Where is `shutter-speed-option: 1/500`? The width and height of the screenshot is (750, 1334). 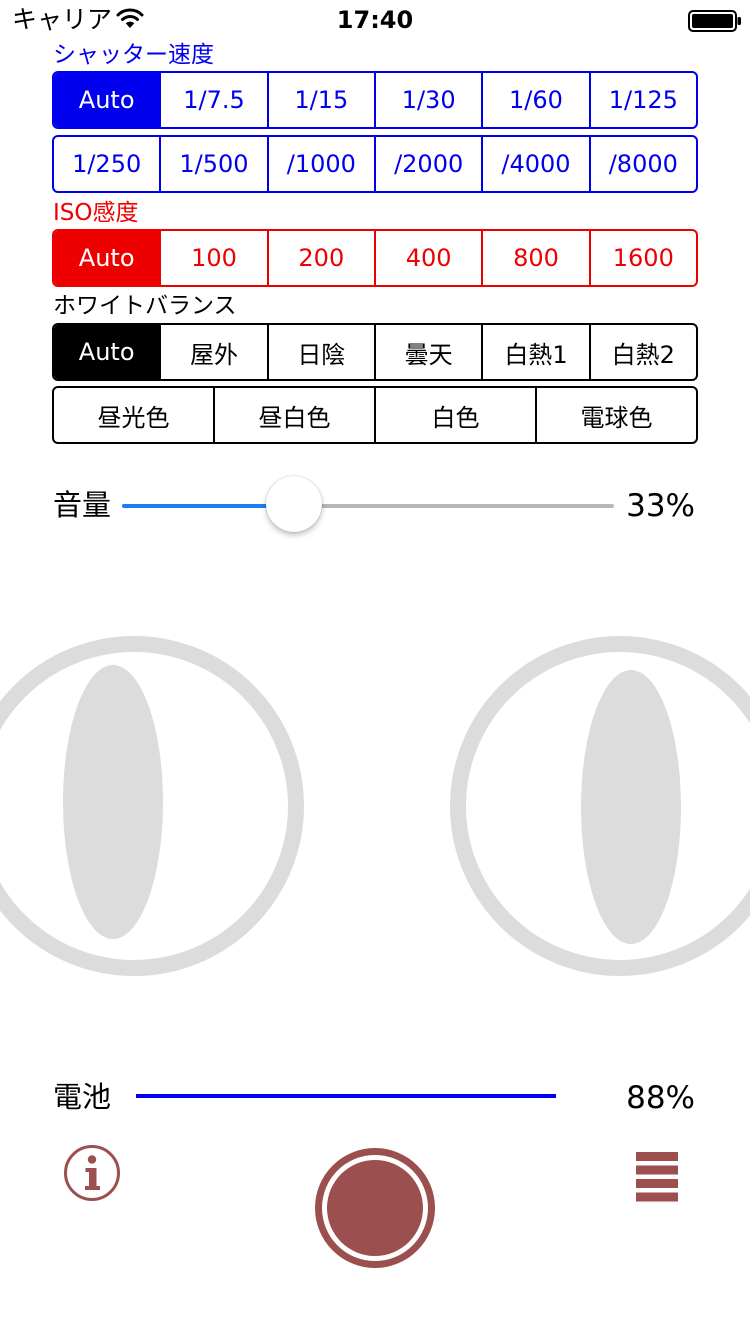 shutter-speed-option: 1/500 is located at coordinates (212, 164).